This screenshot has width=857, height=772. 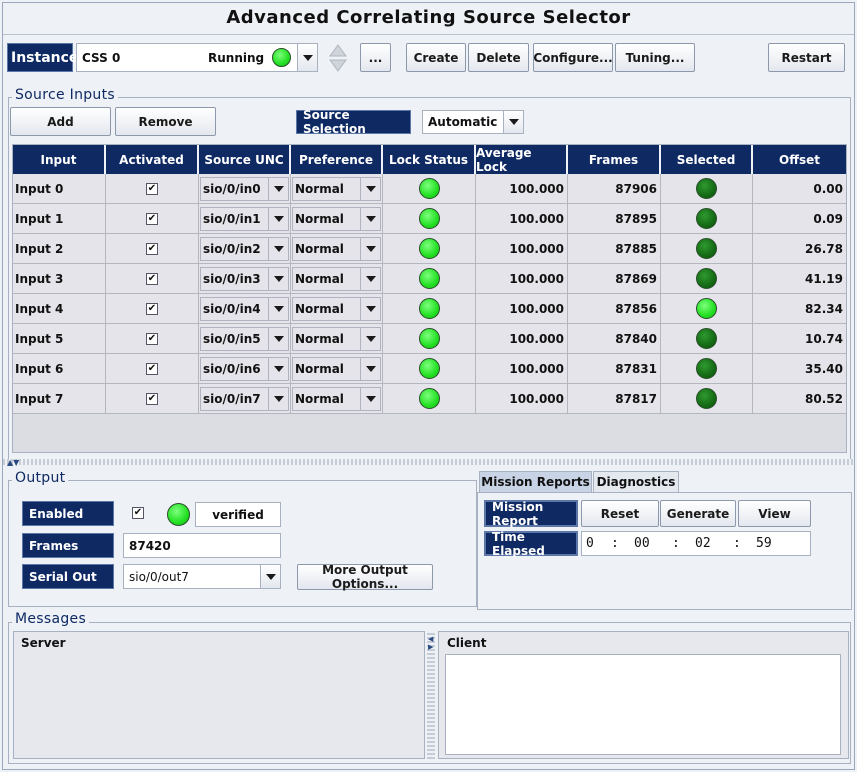 What do you see at coordinates (643, 704) in the screenshot?
I see `client-messages-textarea` at bounding box center [643, 704].